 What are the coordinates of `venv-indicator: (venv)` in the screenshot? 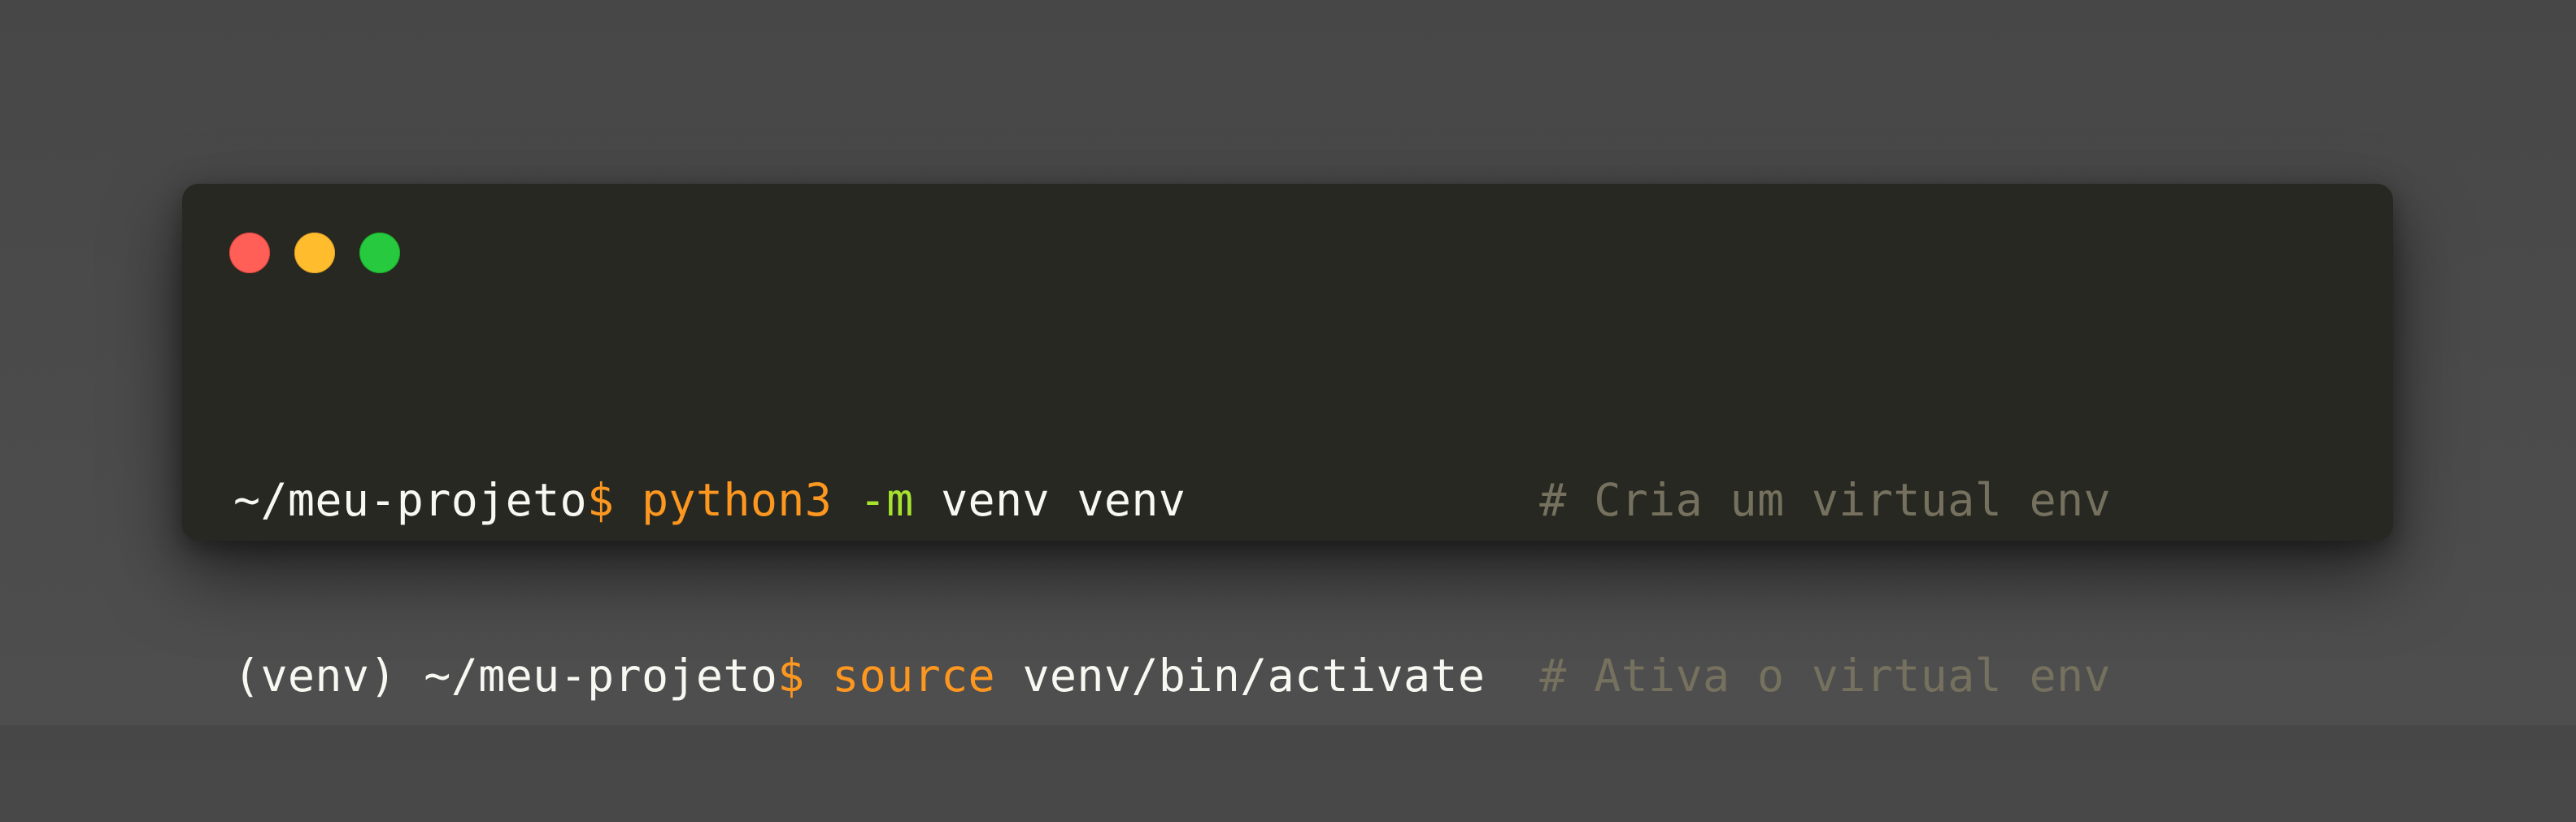 It's located at (329, 676).